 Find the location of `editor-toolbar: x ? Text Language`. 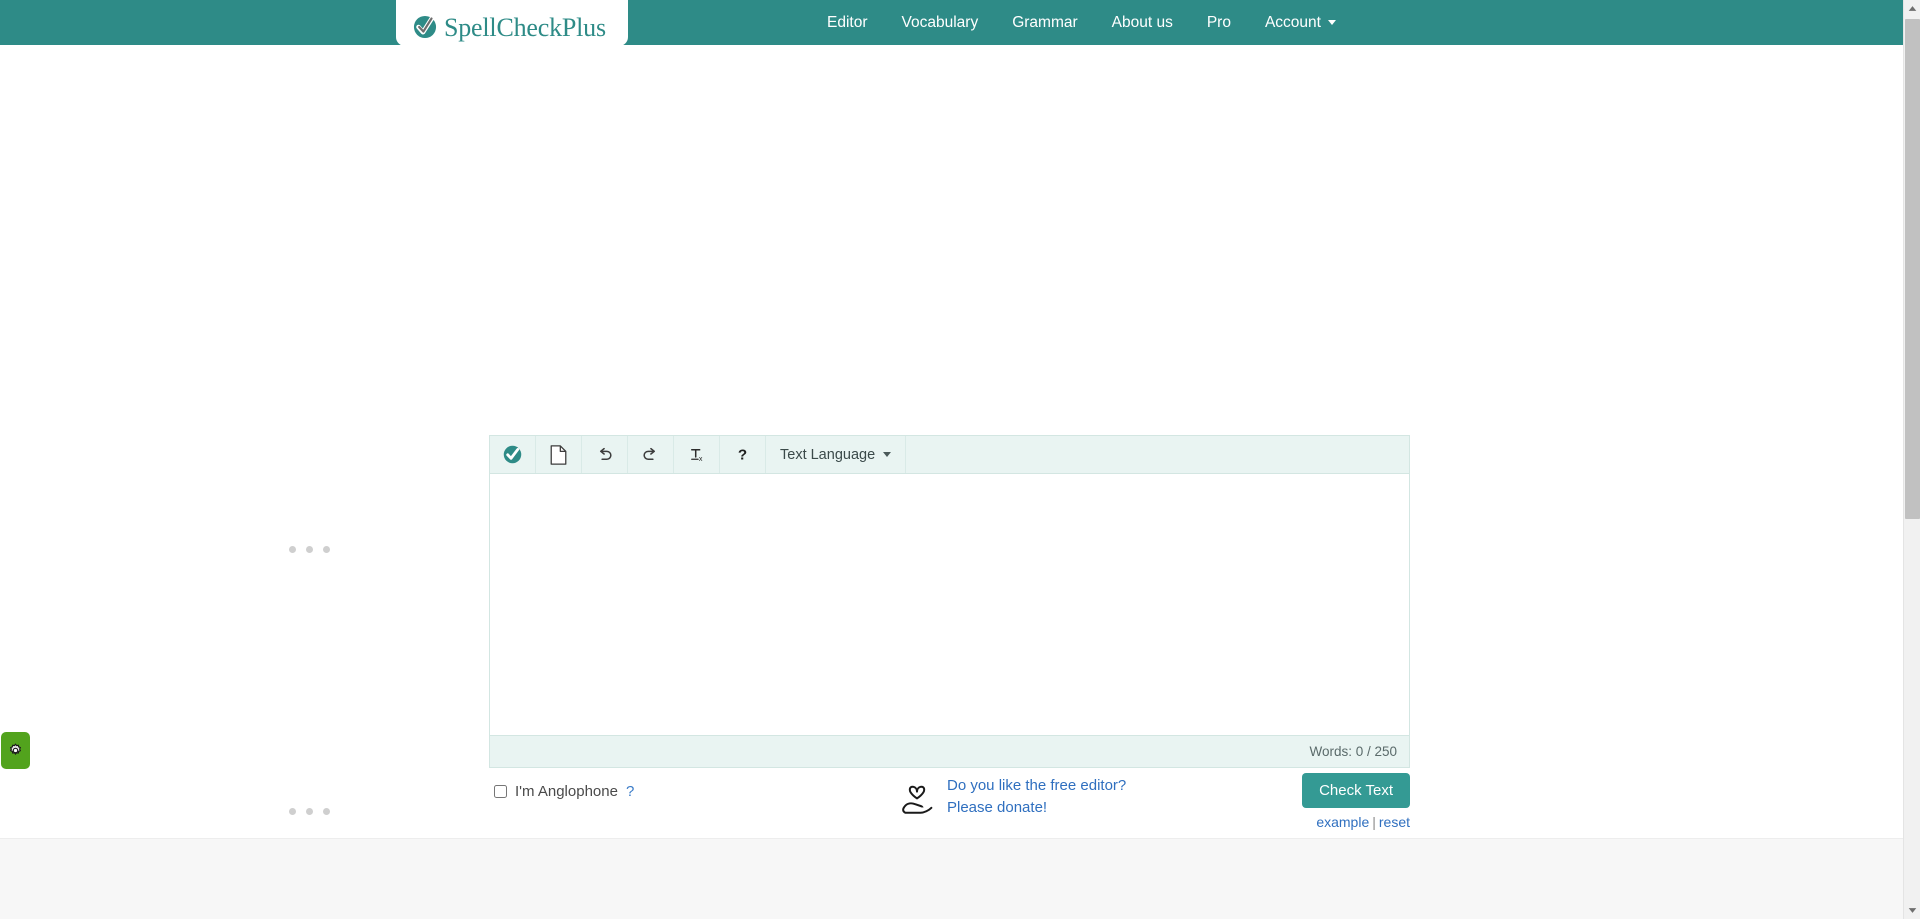

editor-toolbar: x ? Text Language is located at coordinates (949, 454).